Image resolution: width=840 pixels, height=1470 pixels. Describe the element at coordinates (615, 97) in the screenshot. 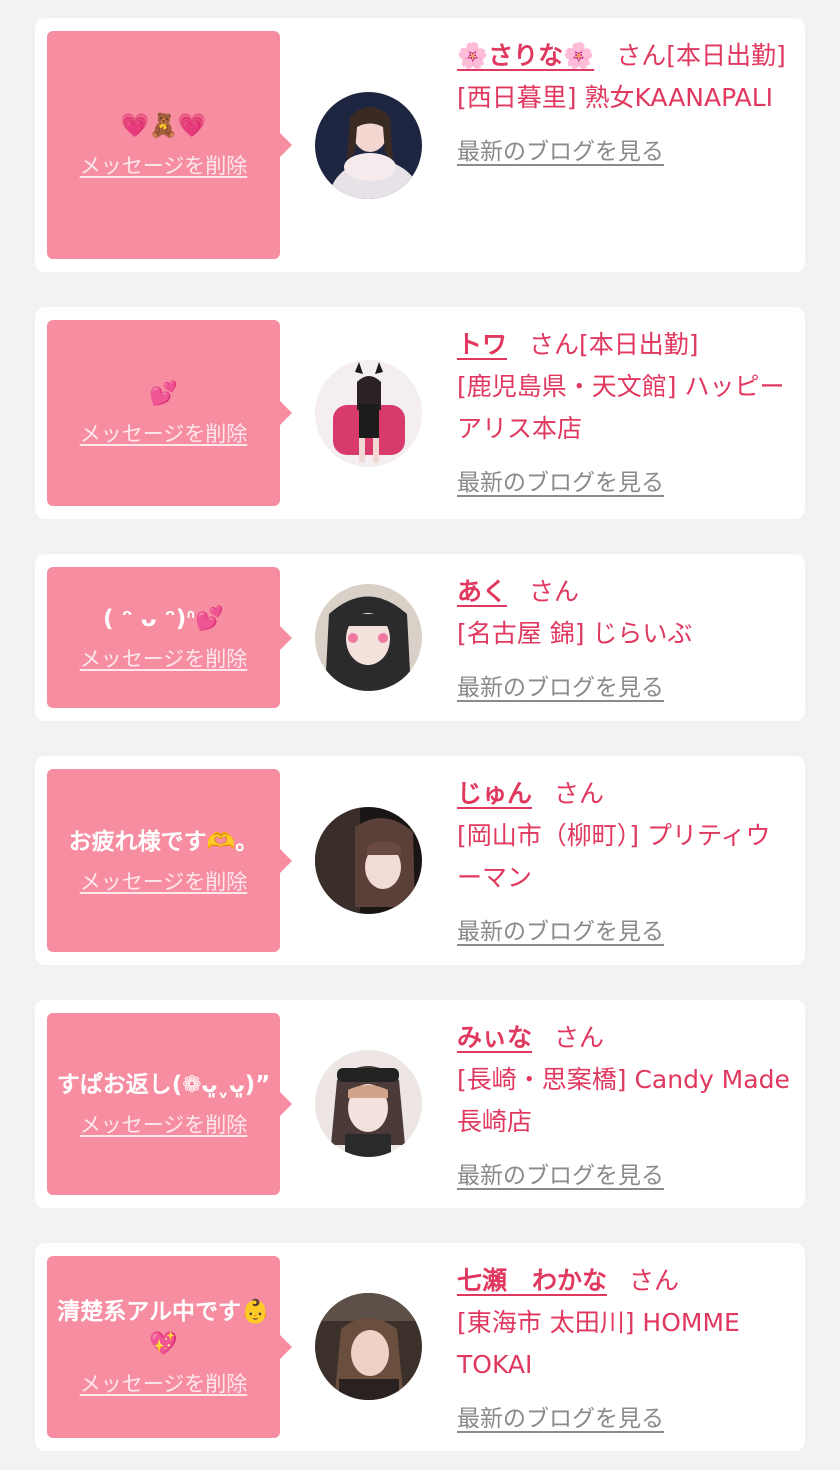

I see `shop-text: [西日暮里] 熟女KAANAPALI` at that location.